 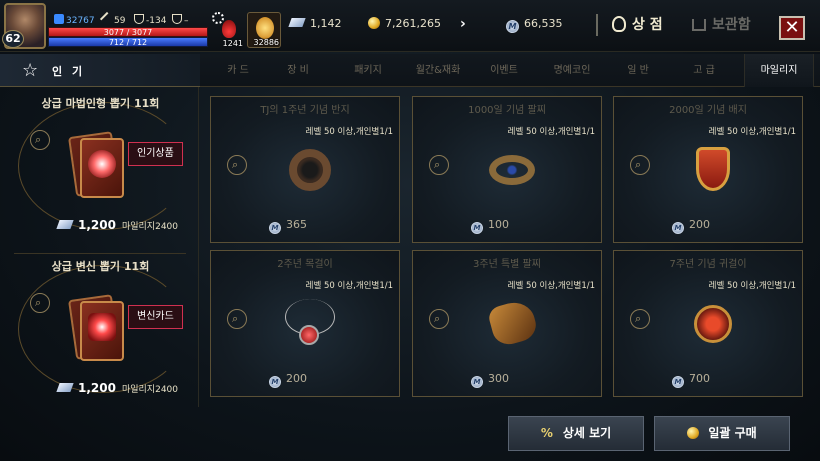 I want to click on badge-popular: 인기상품, so click(x=155, y=154).